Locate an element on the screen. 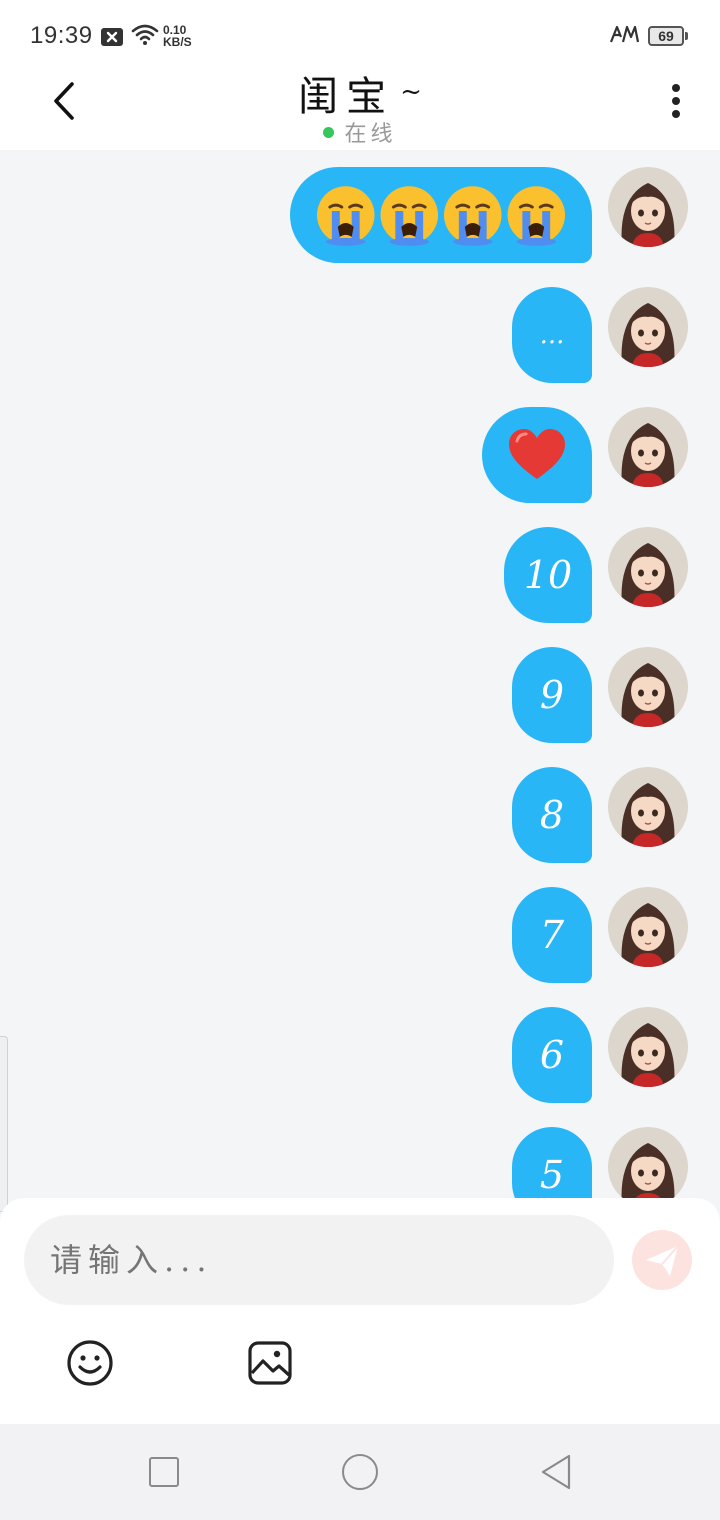 Image resolution: width=720 pixels, height=1520 pixels. message-bubble: 5 is located at coordinates (552, 1163).